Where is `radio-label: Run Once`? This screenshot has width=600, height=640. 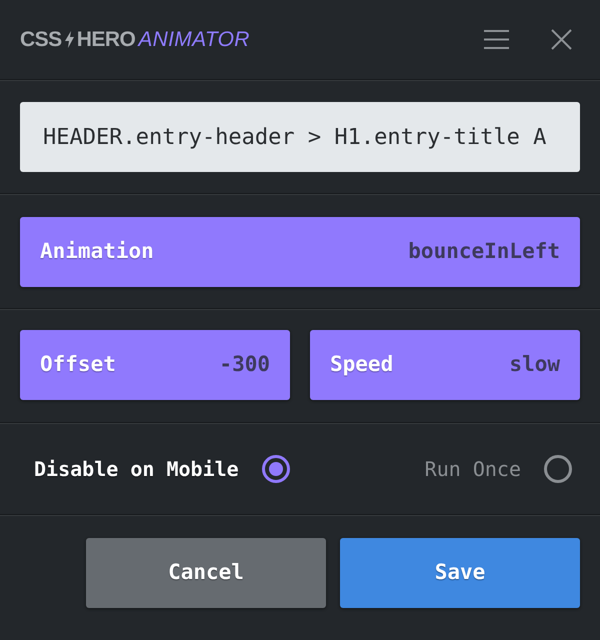 radio-label: Run Once is located at coordinates (472, 469).